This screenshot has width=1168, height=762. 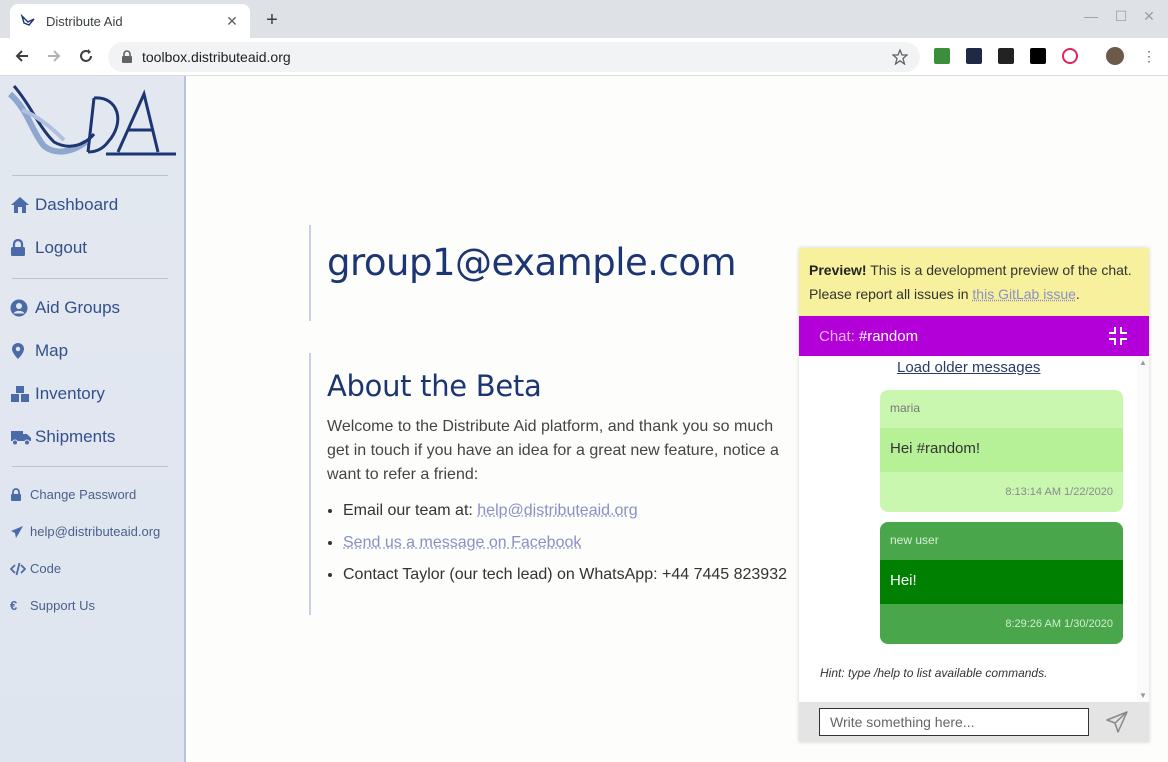 I want to click on menu-icon: ⋮, so click(x=1149, y=56).